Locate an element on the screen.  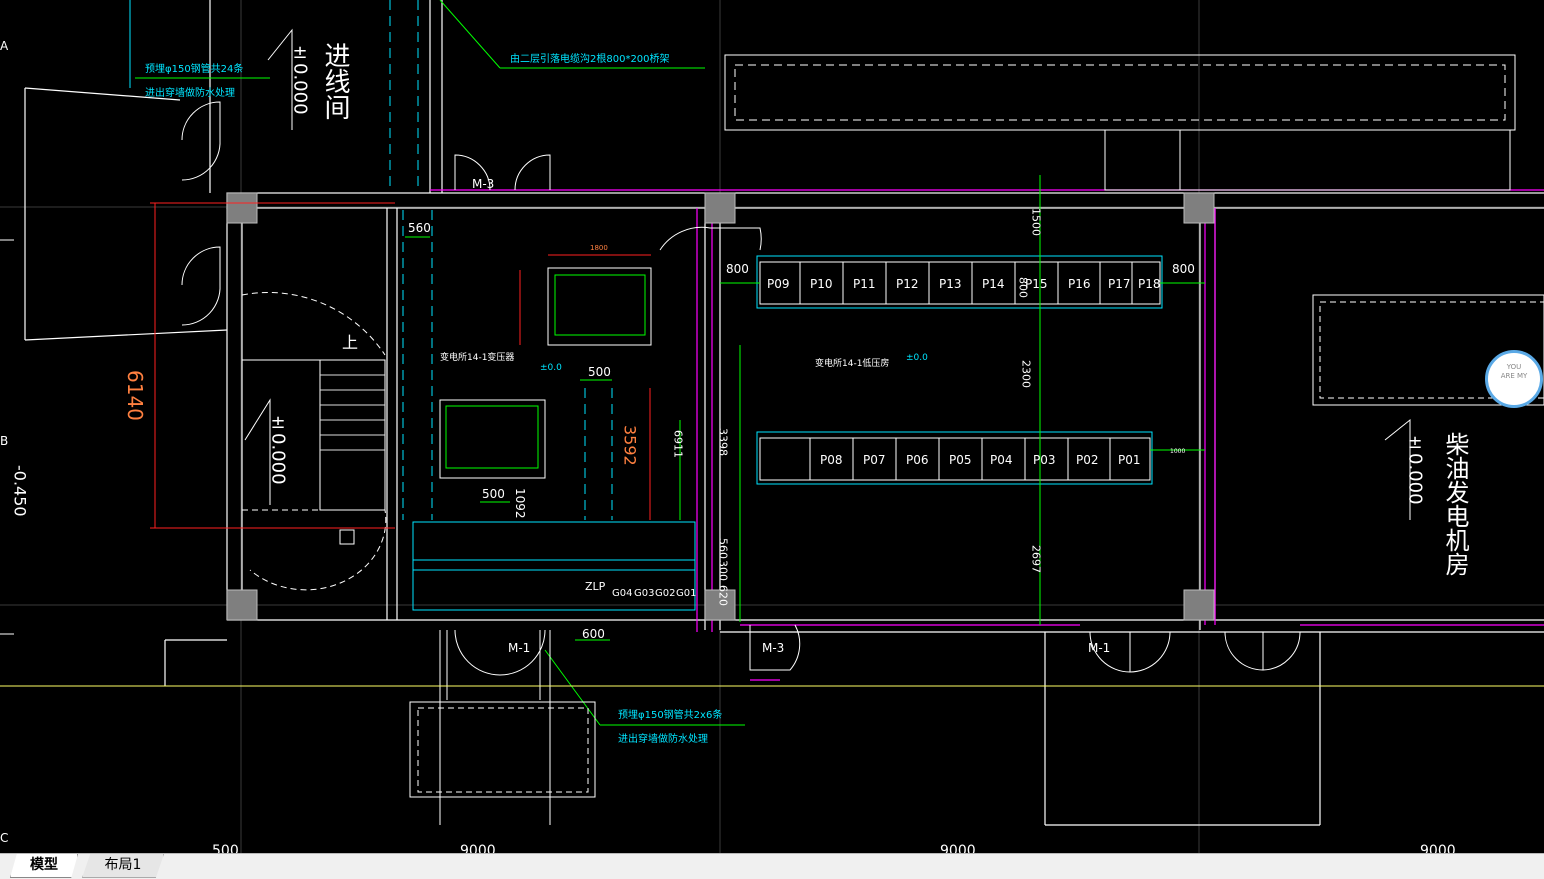
dim-1000: 1000 is located at coordinates (1177, 451).